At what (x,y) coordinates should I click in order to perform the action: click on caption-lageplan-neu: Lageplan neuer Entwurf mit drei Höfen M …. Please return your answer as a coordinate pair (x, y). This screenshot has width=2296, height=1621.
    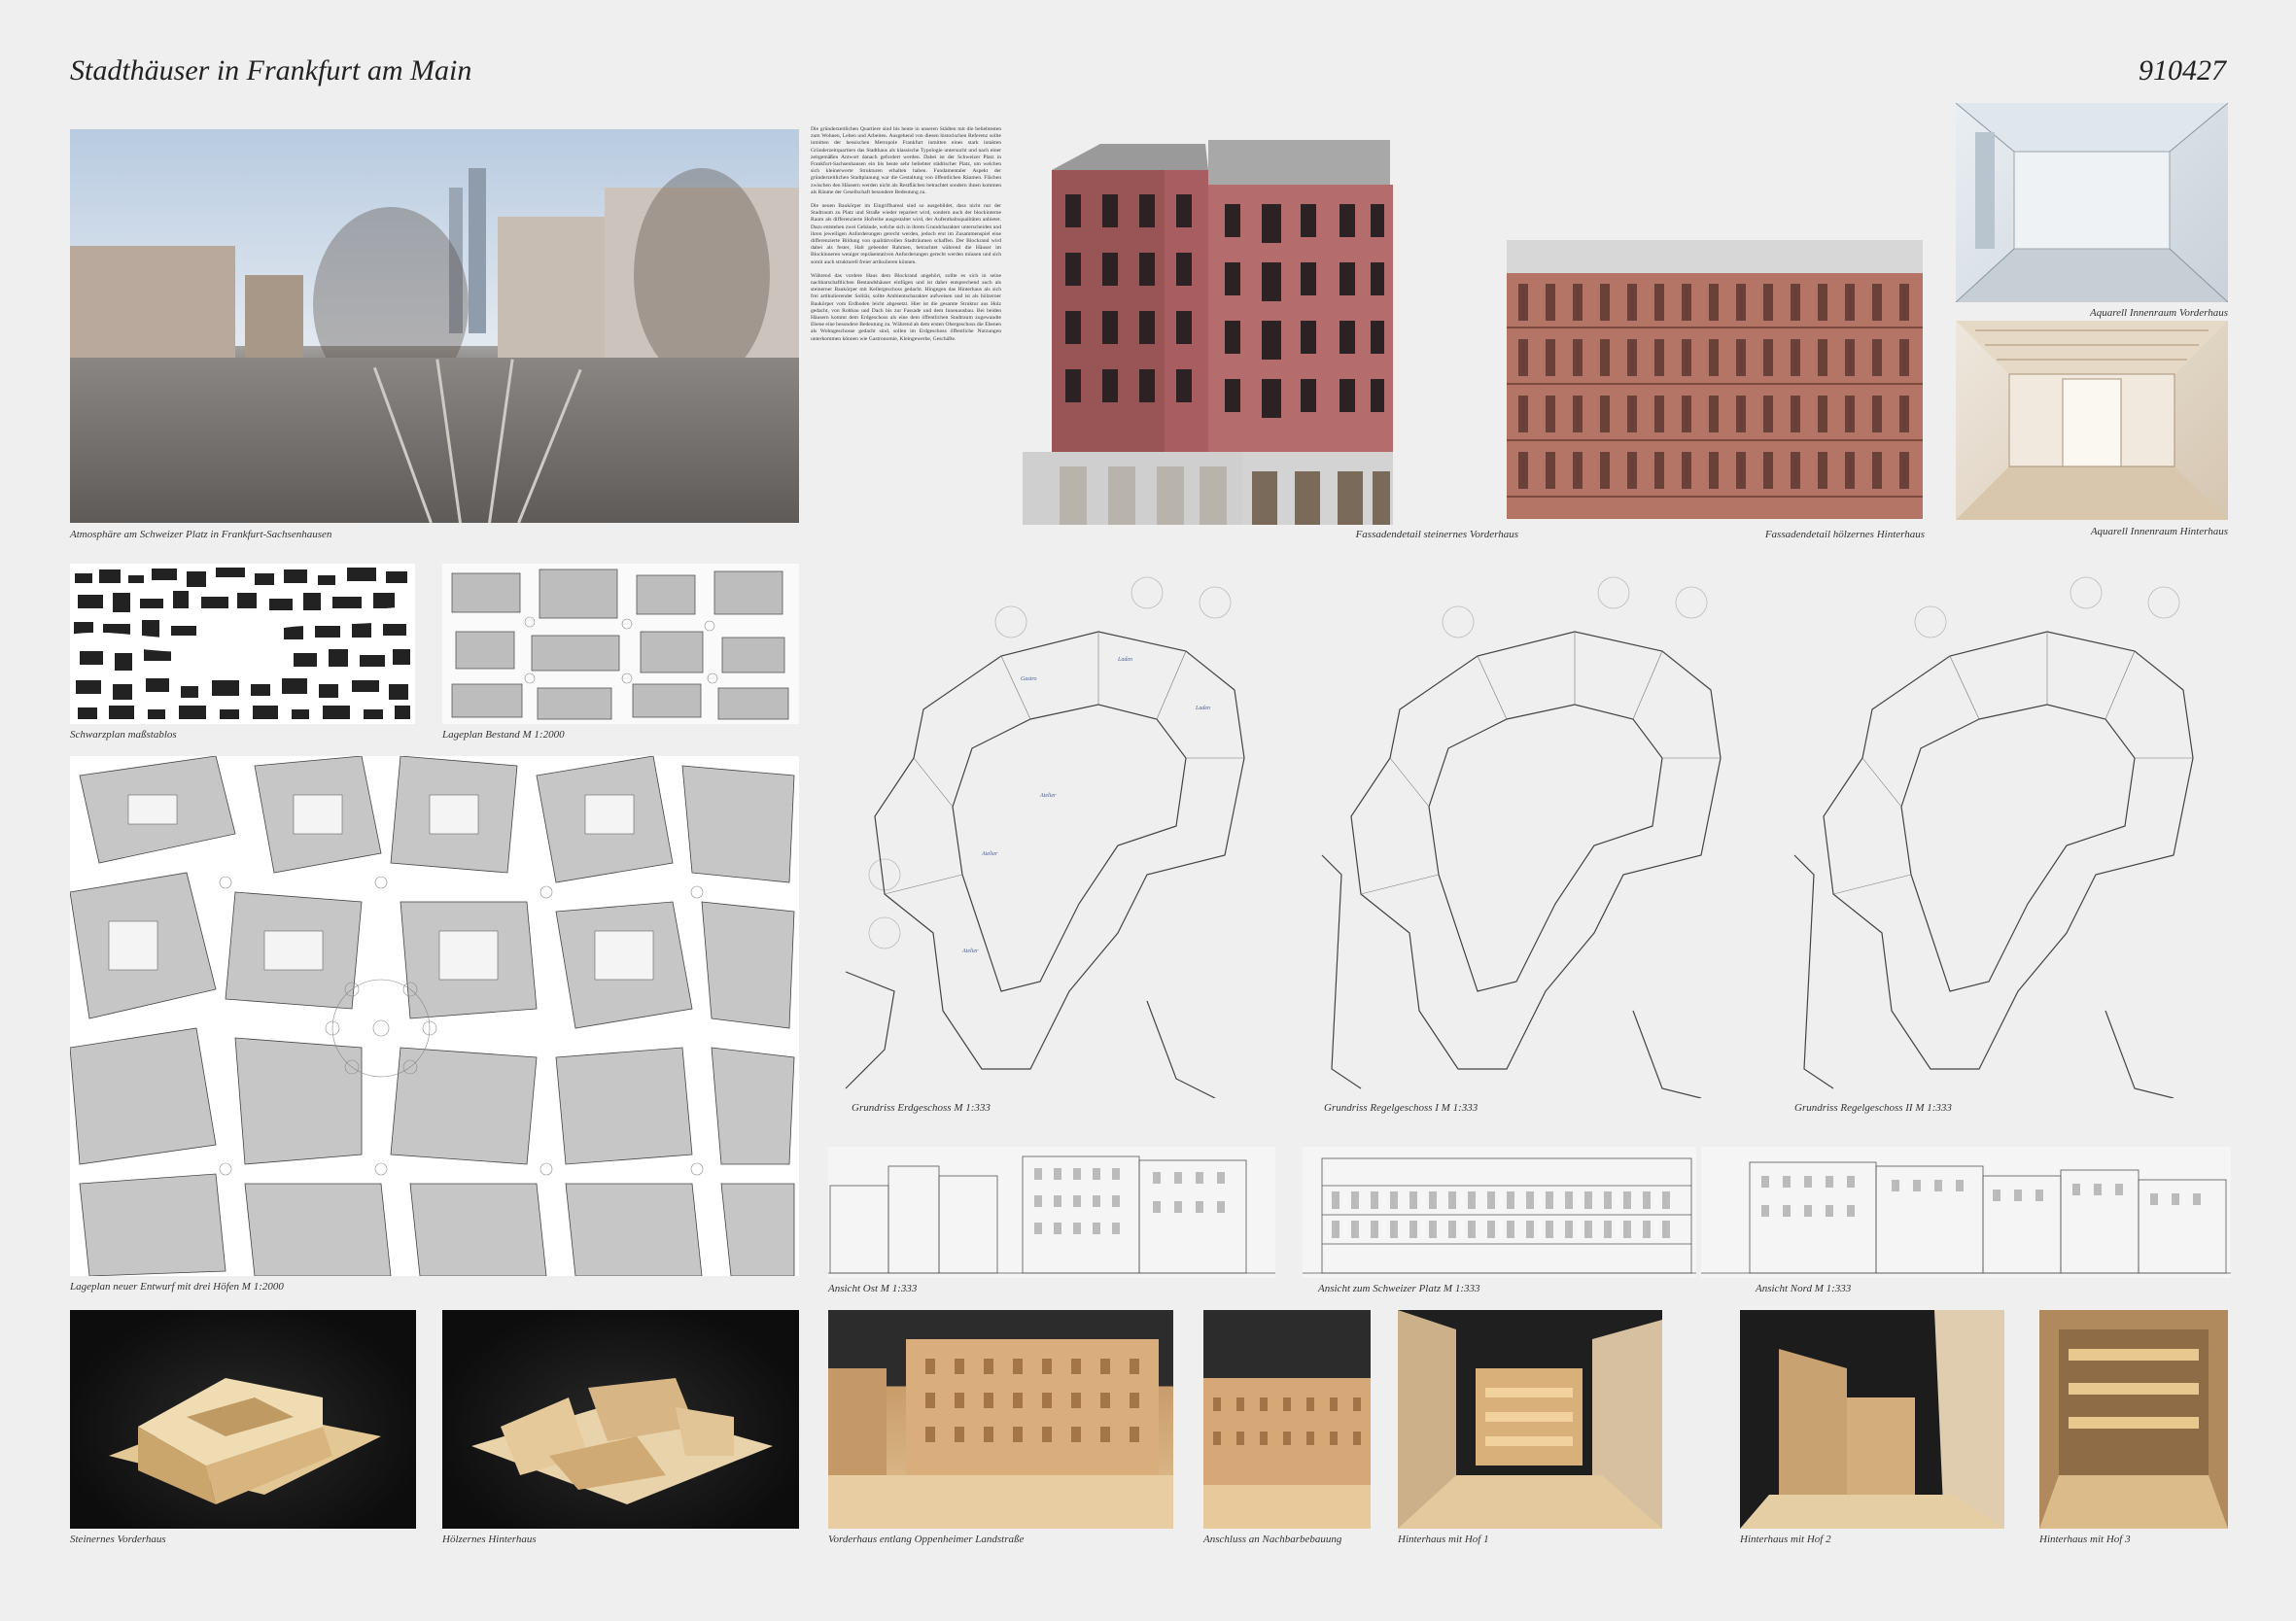
    Looking at the image, I should click on (177, 1287).